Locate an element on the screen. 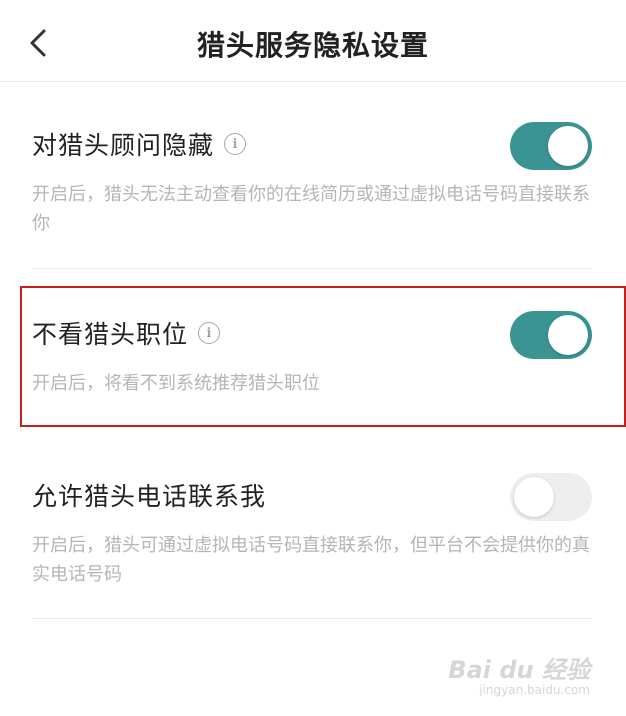  header: 猎头服务隐私设置 is located at coordinates (313, 41).